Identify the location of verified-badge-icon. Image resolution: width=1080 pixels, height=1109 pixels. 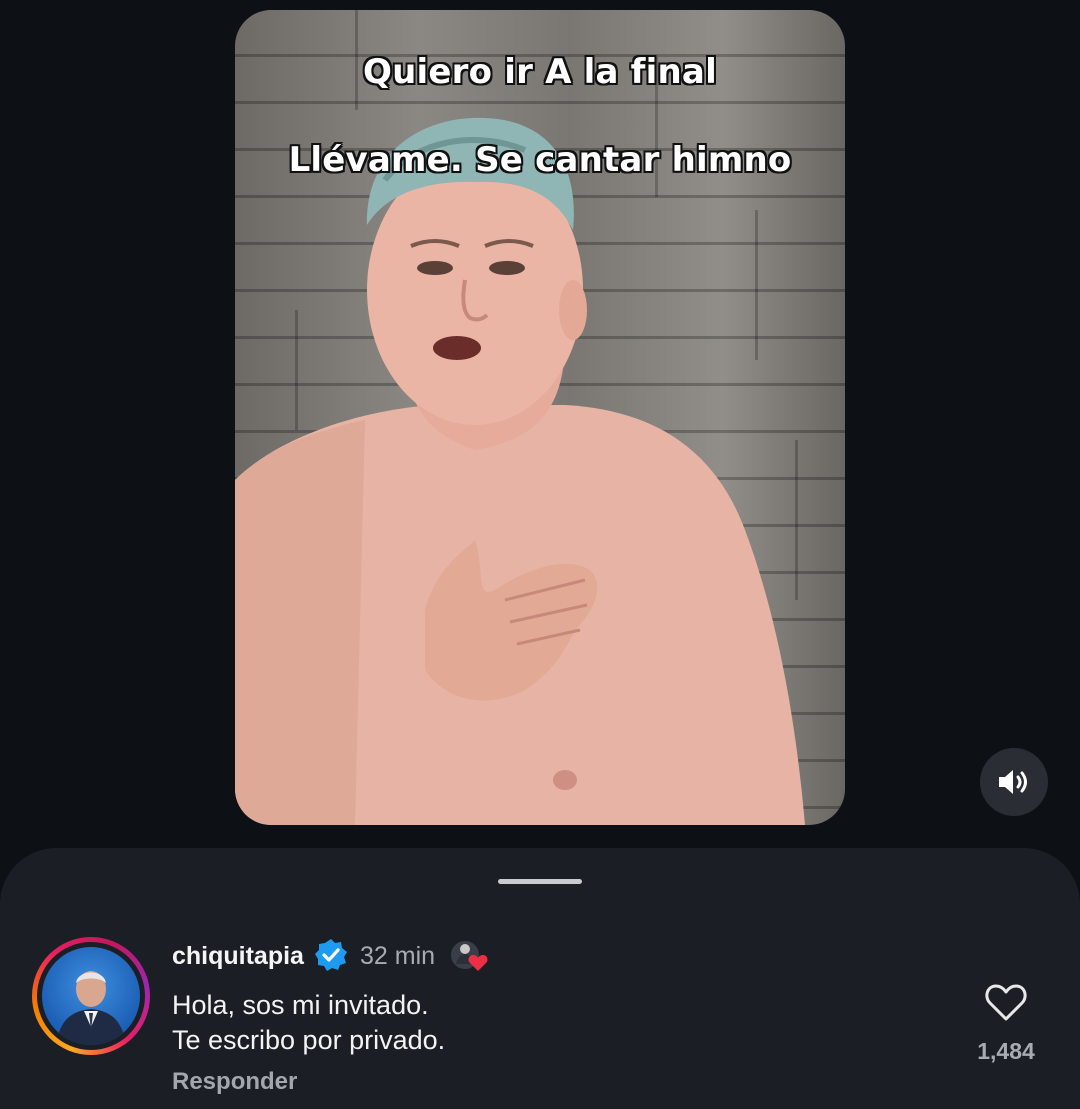
(331, 955).